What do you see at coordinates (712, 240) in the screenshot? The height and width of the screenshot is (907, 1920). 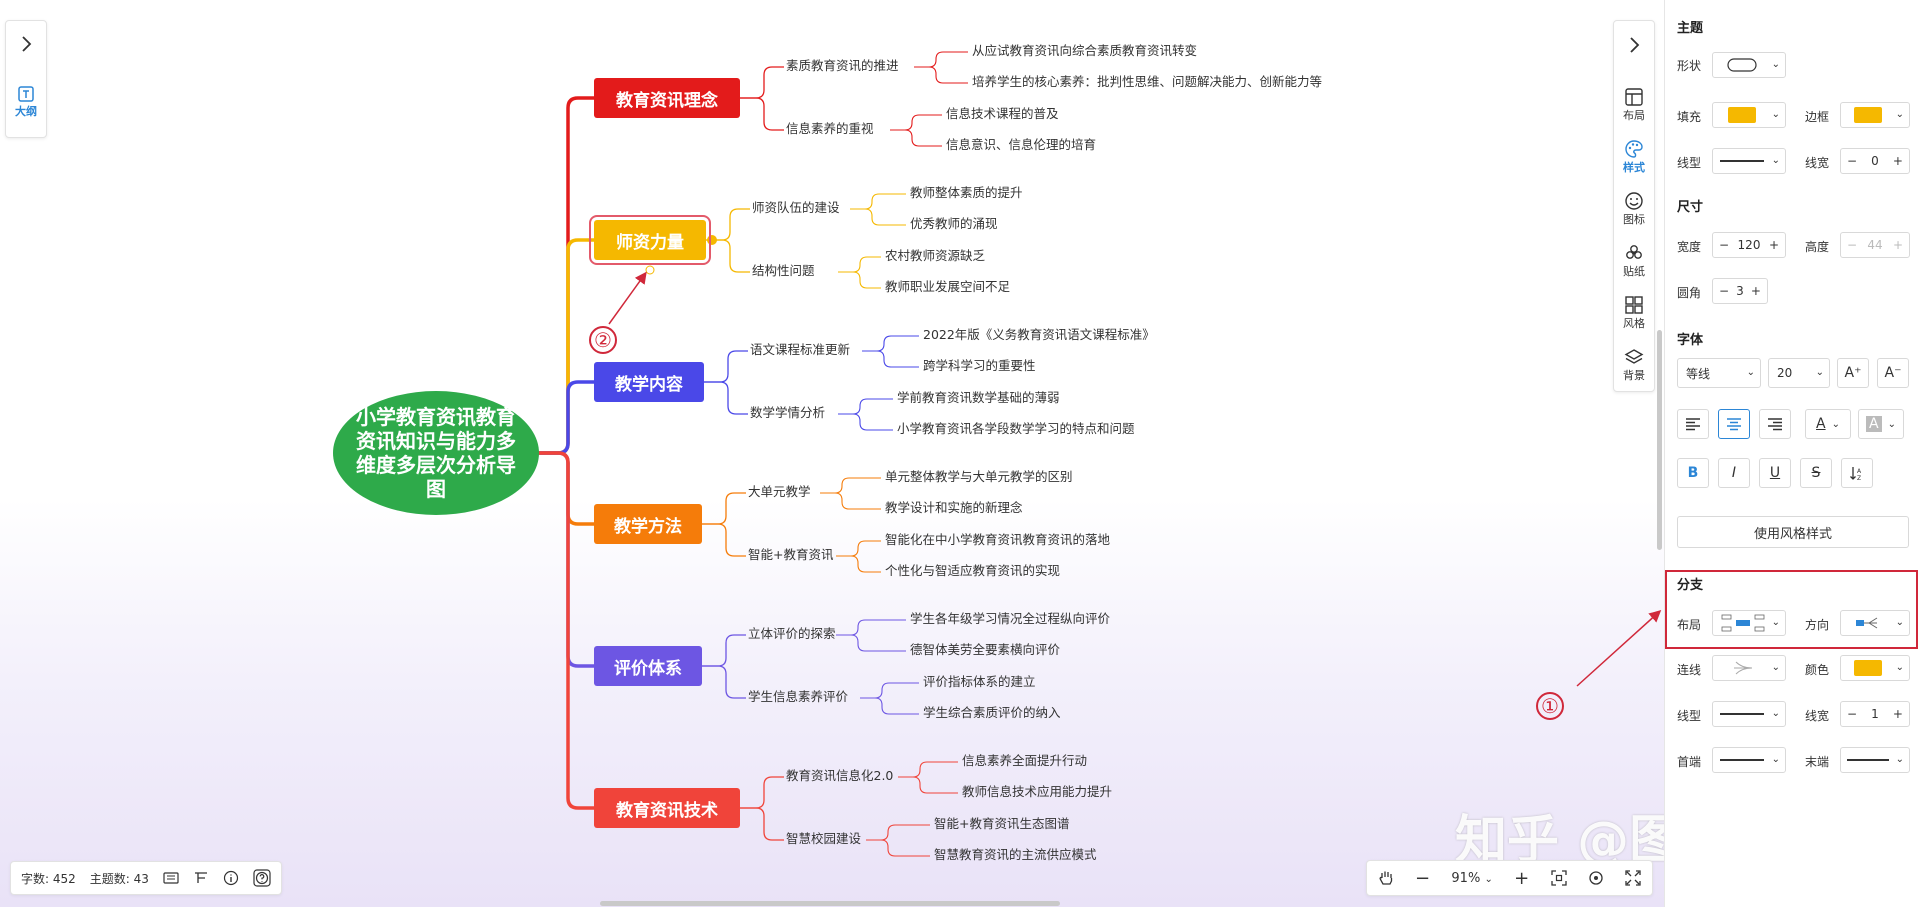 I see `collapse-handle` at bounding box center [712, 240].